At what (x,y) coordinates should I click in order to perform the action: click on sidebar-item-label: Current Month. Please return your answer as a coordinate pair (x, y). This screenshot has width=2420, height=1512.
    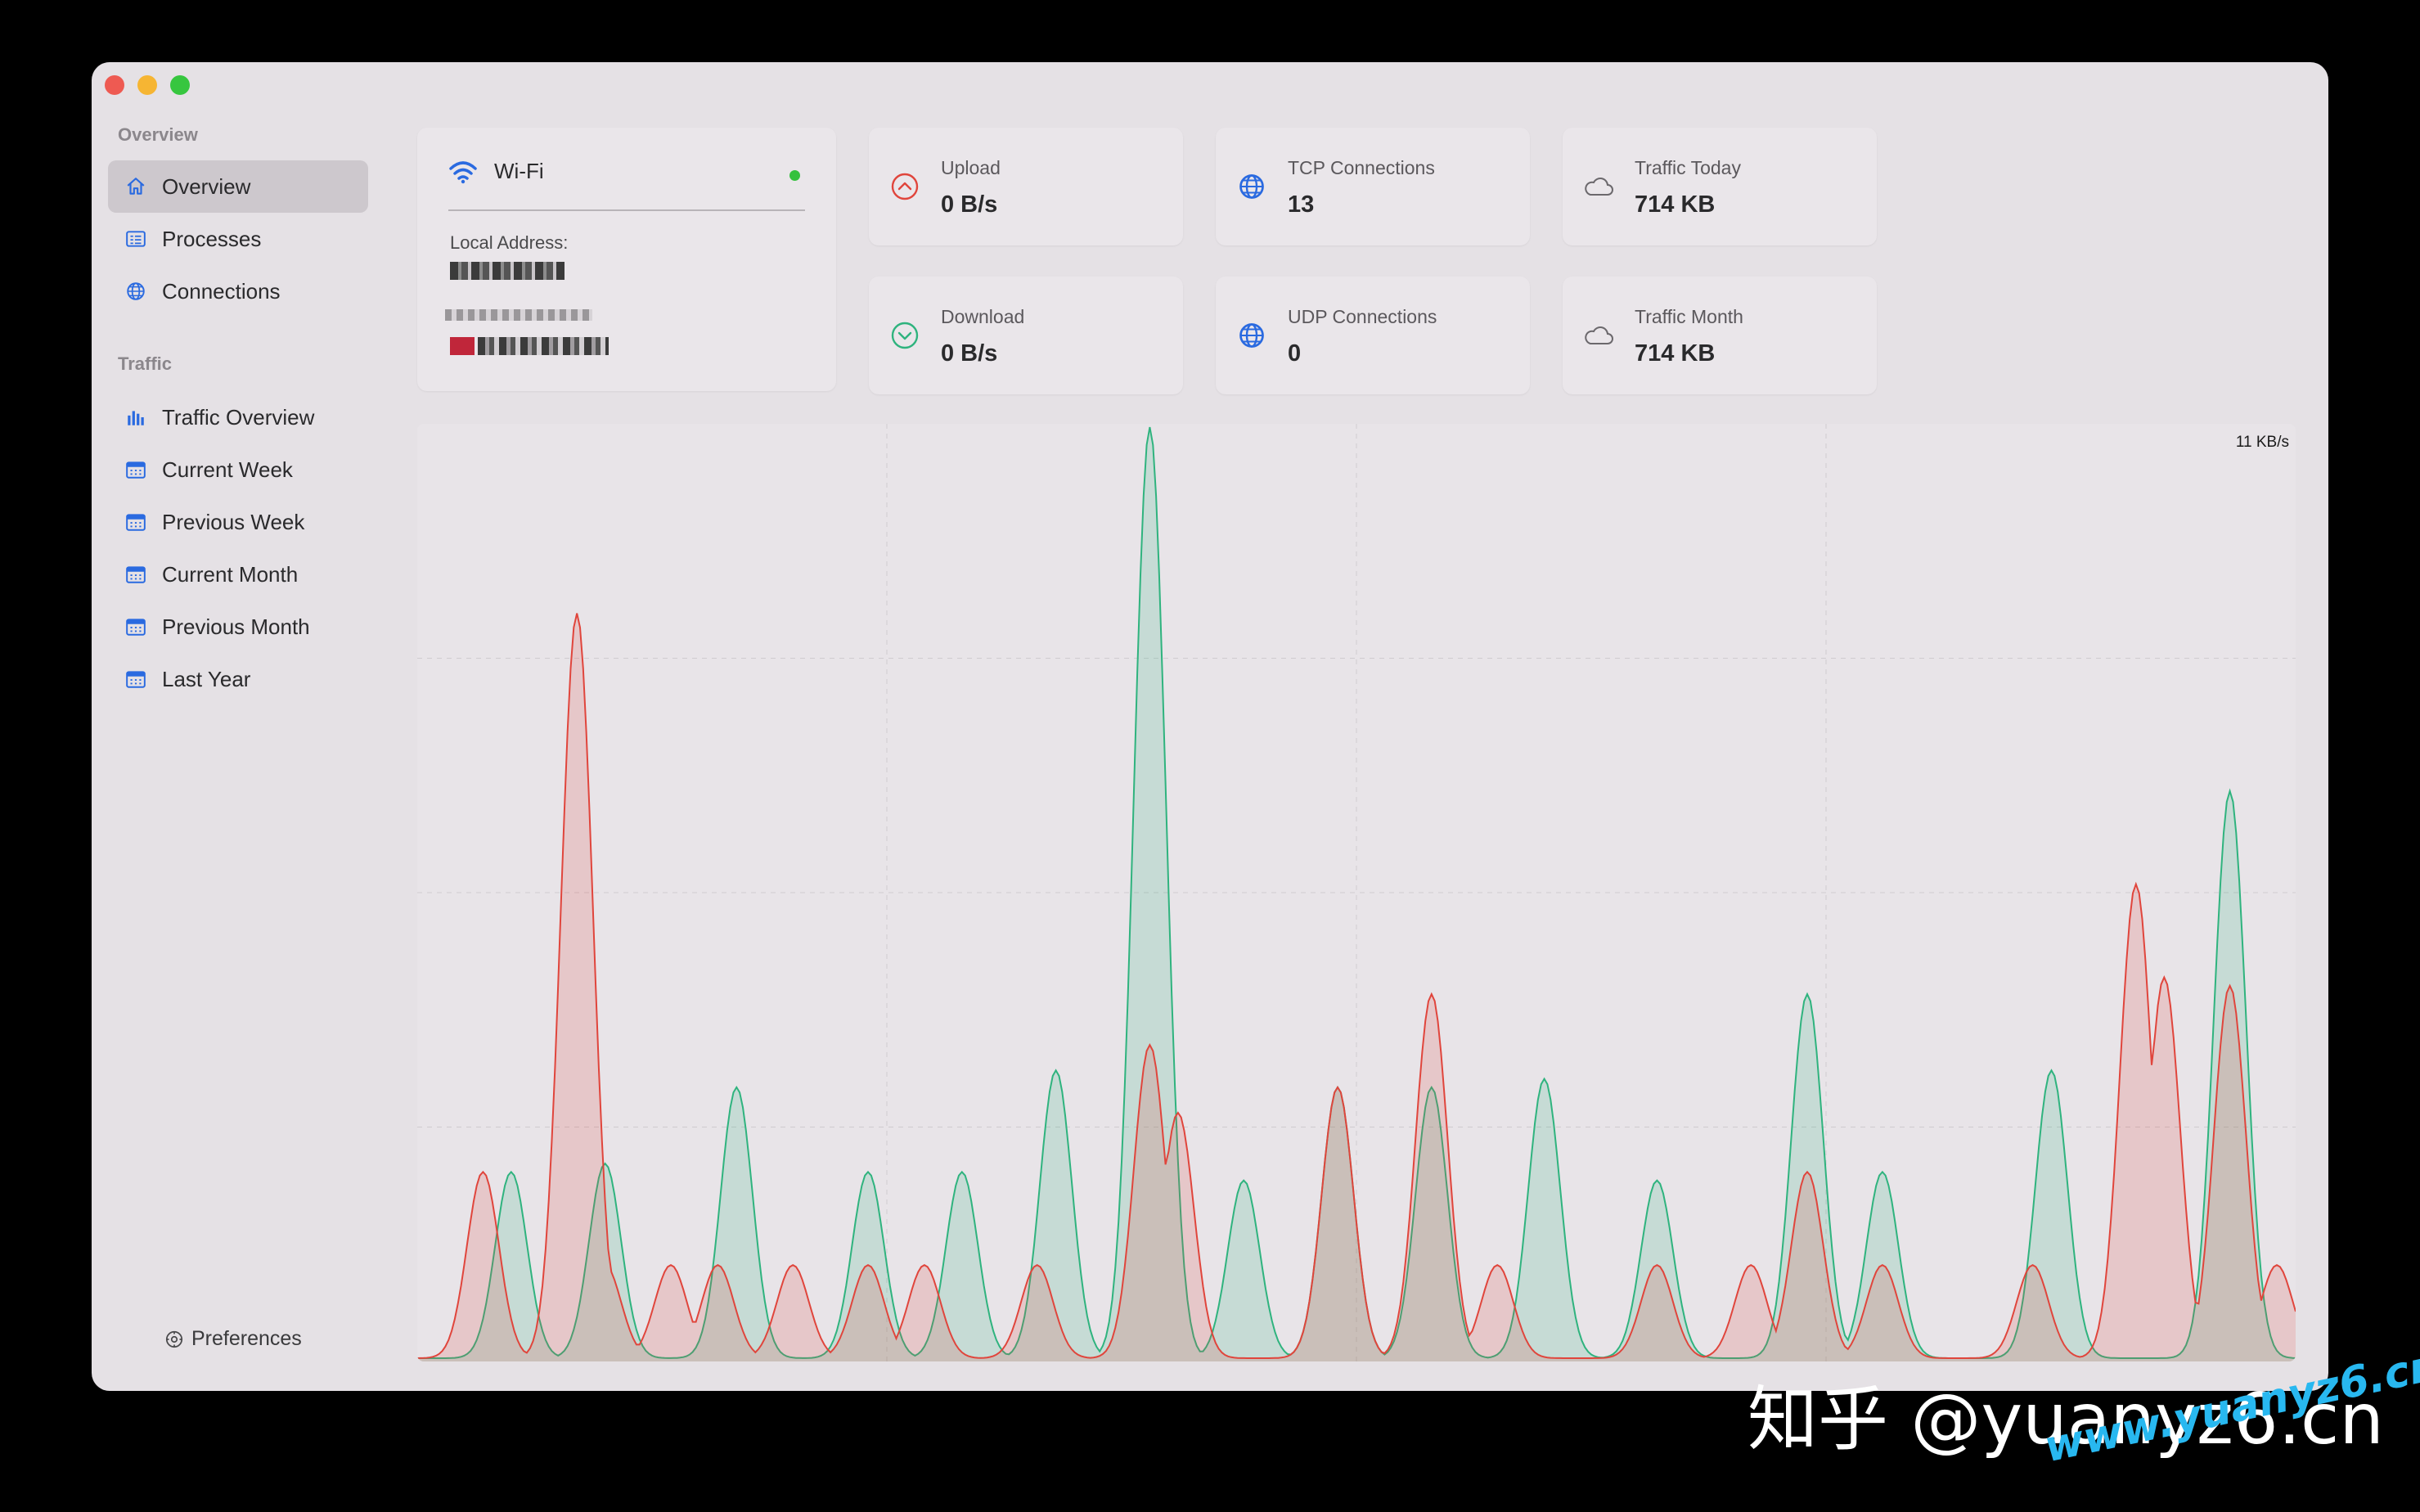
    Looking at the image, I should click on (230, 574).